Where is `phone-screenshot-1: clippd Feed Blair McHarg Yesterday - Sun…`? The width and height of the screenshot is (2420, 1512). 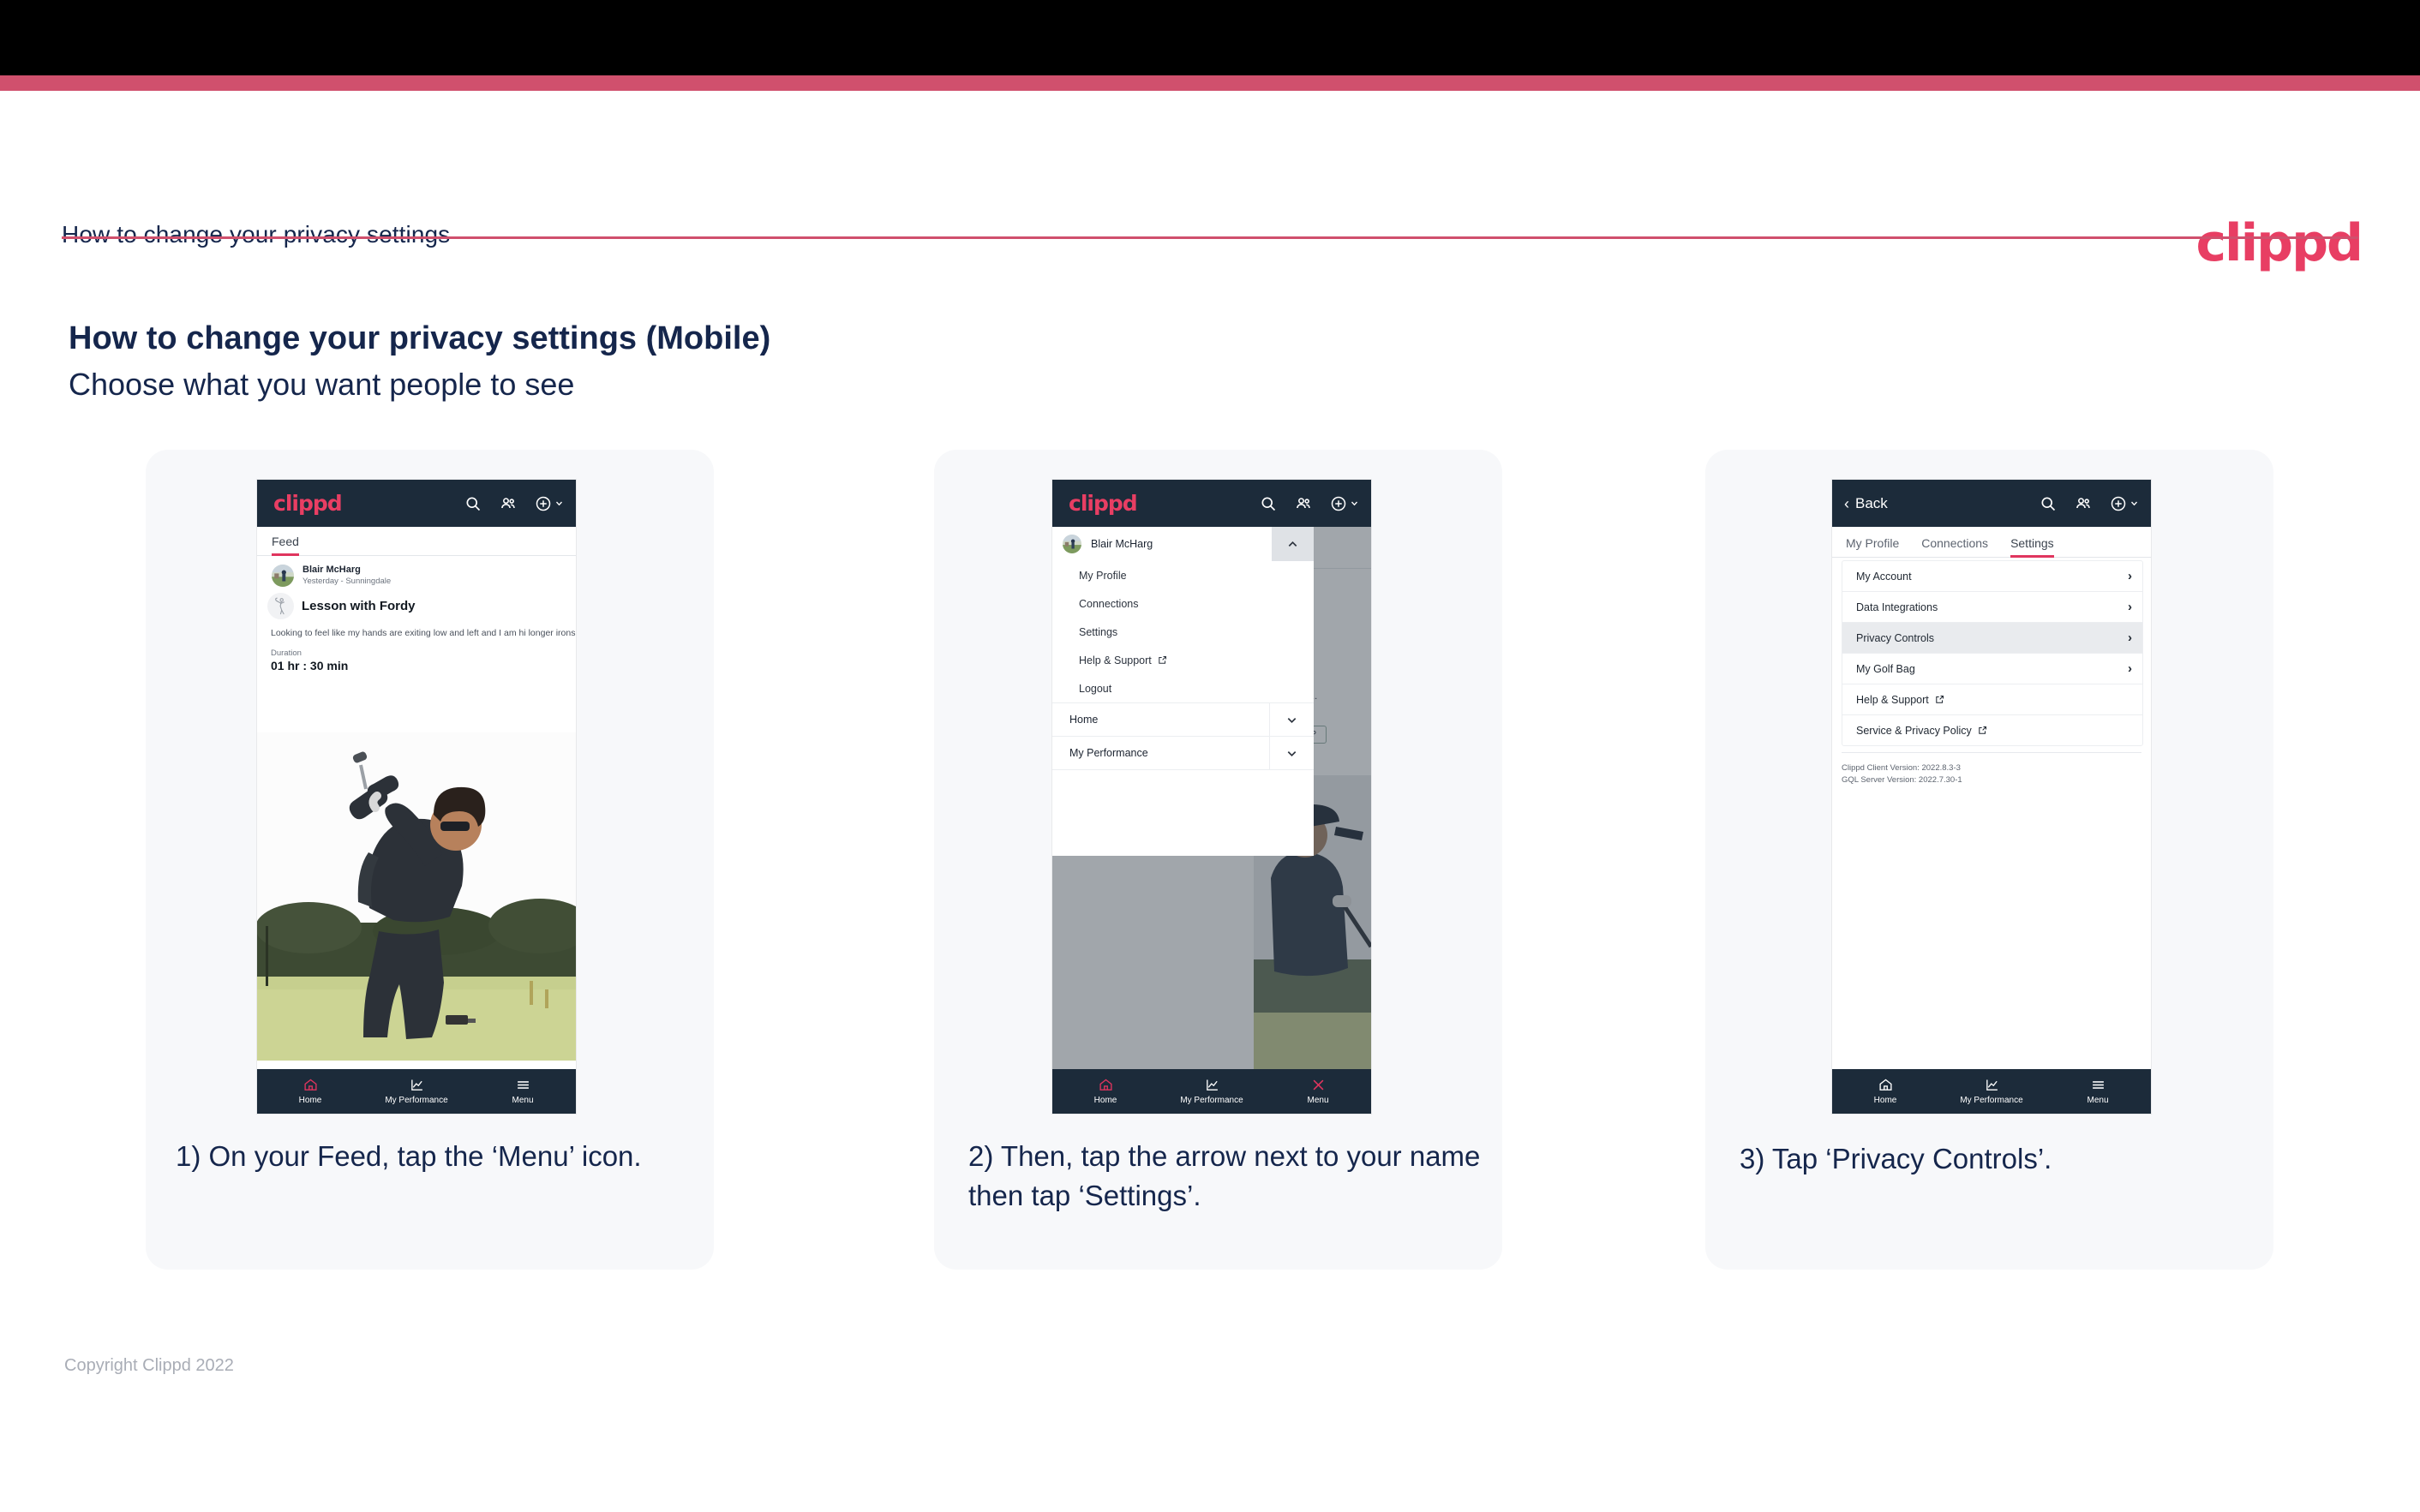 phone-screenshot-1: clippd Feed Blair McHarg Yesterday - Sun… is located at coordinates (417, 797).